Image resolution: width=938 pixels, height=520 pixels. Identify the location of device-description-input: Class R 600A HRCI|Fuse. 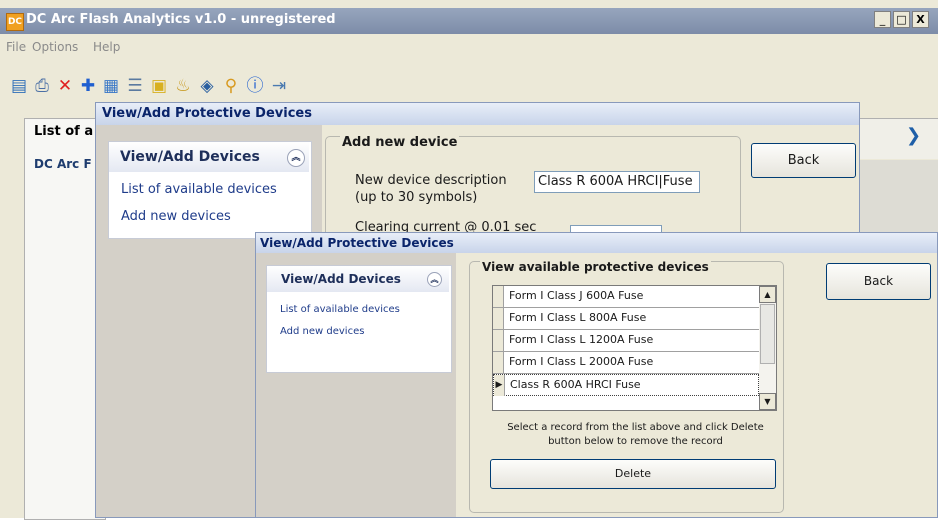
(617, 182).